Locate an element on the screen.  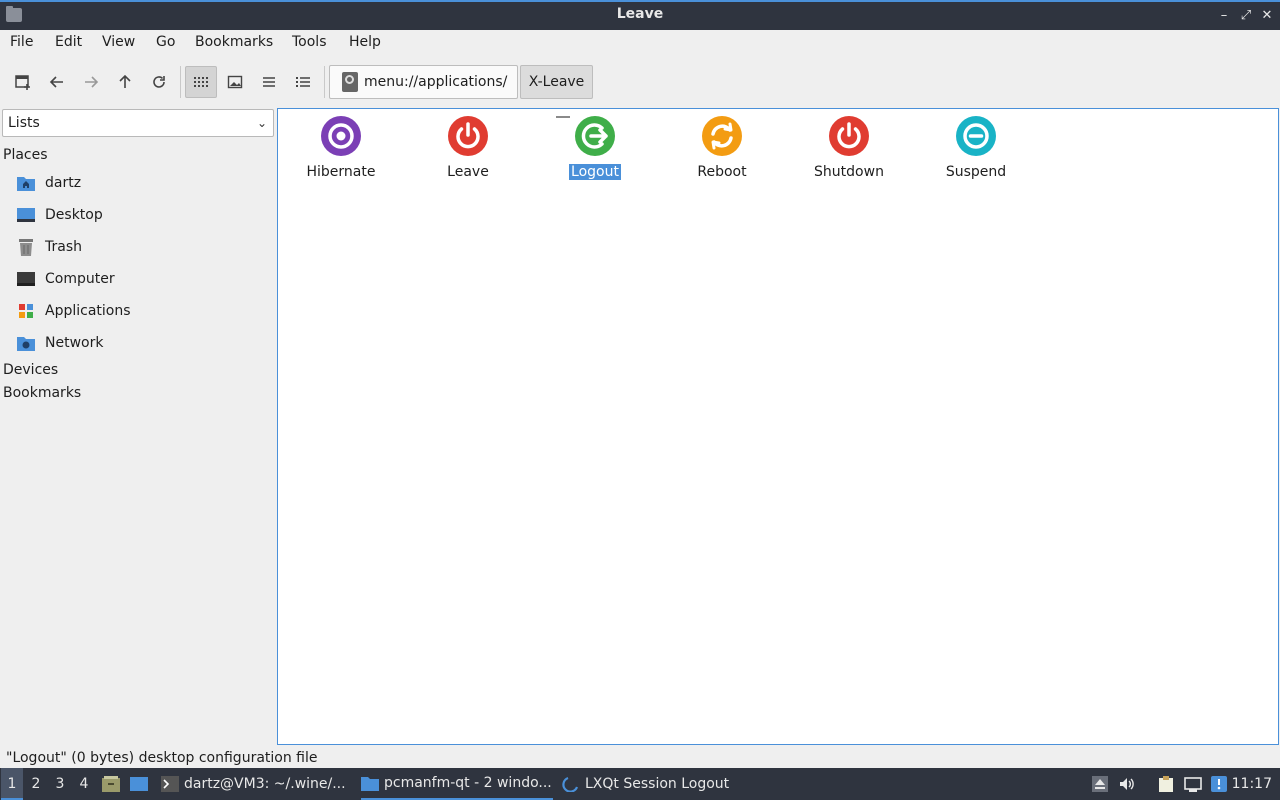
place-item-network: Network is located at coordinates (141, 343).